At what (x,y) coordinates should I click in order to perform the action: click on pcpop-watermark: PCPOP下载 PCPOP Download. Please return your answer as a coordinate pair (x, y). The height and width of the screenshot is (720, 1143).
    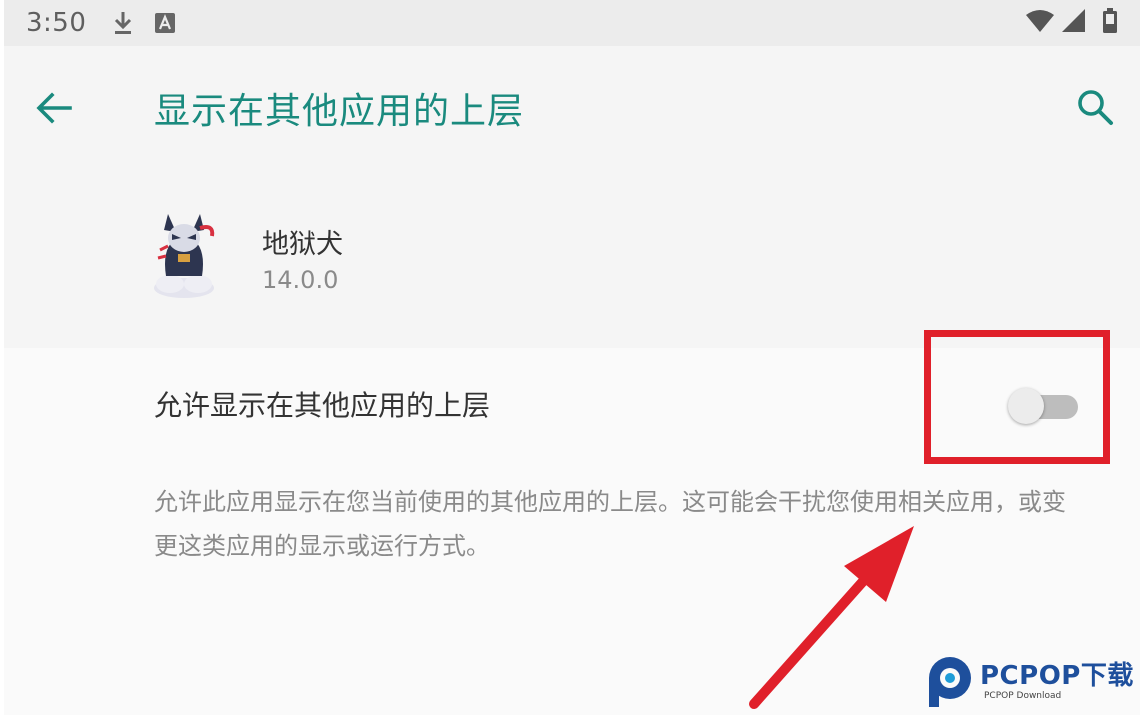
    Looking at the image, I should click on (1030, 682).